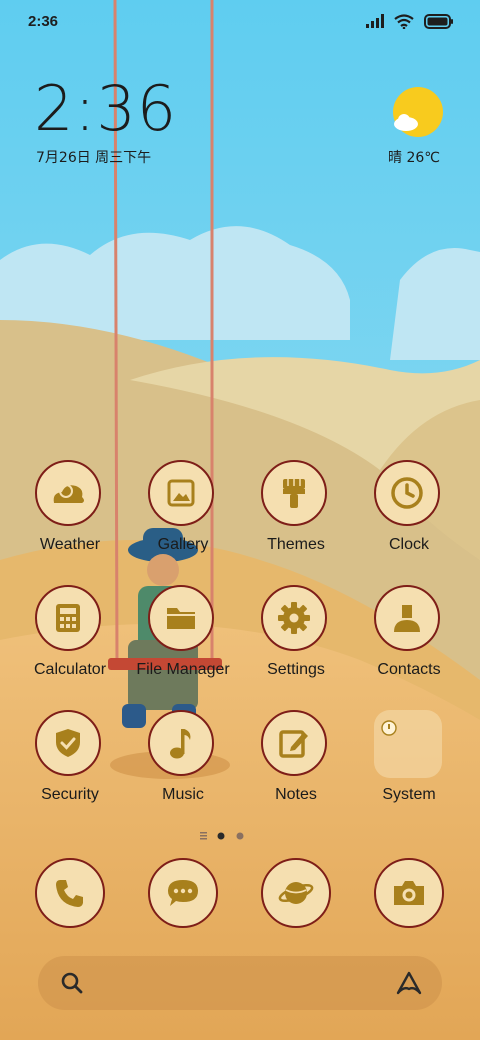 The width and height of the screenshot is (480, 1040). Describe the element at coordinates (438, 21) in the screenshot. I see `battery-icon` at that location.